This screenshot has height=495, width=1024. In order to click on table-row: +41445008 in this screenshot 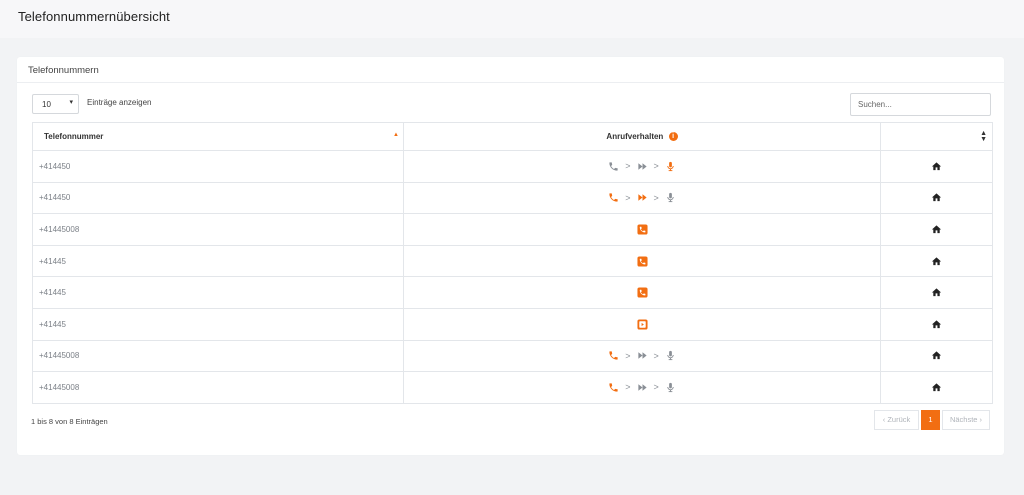, I will do `click(512, 229)`.